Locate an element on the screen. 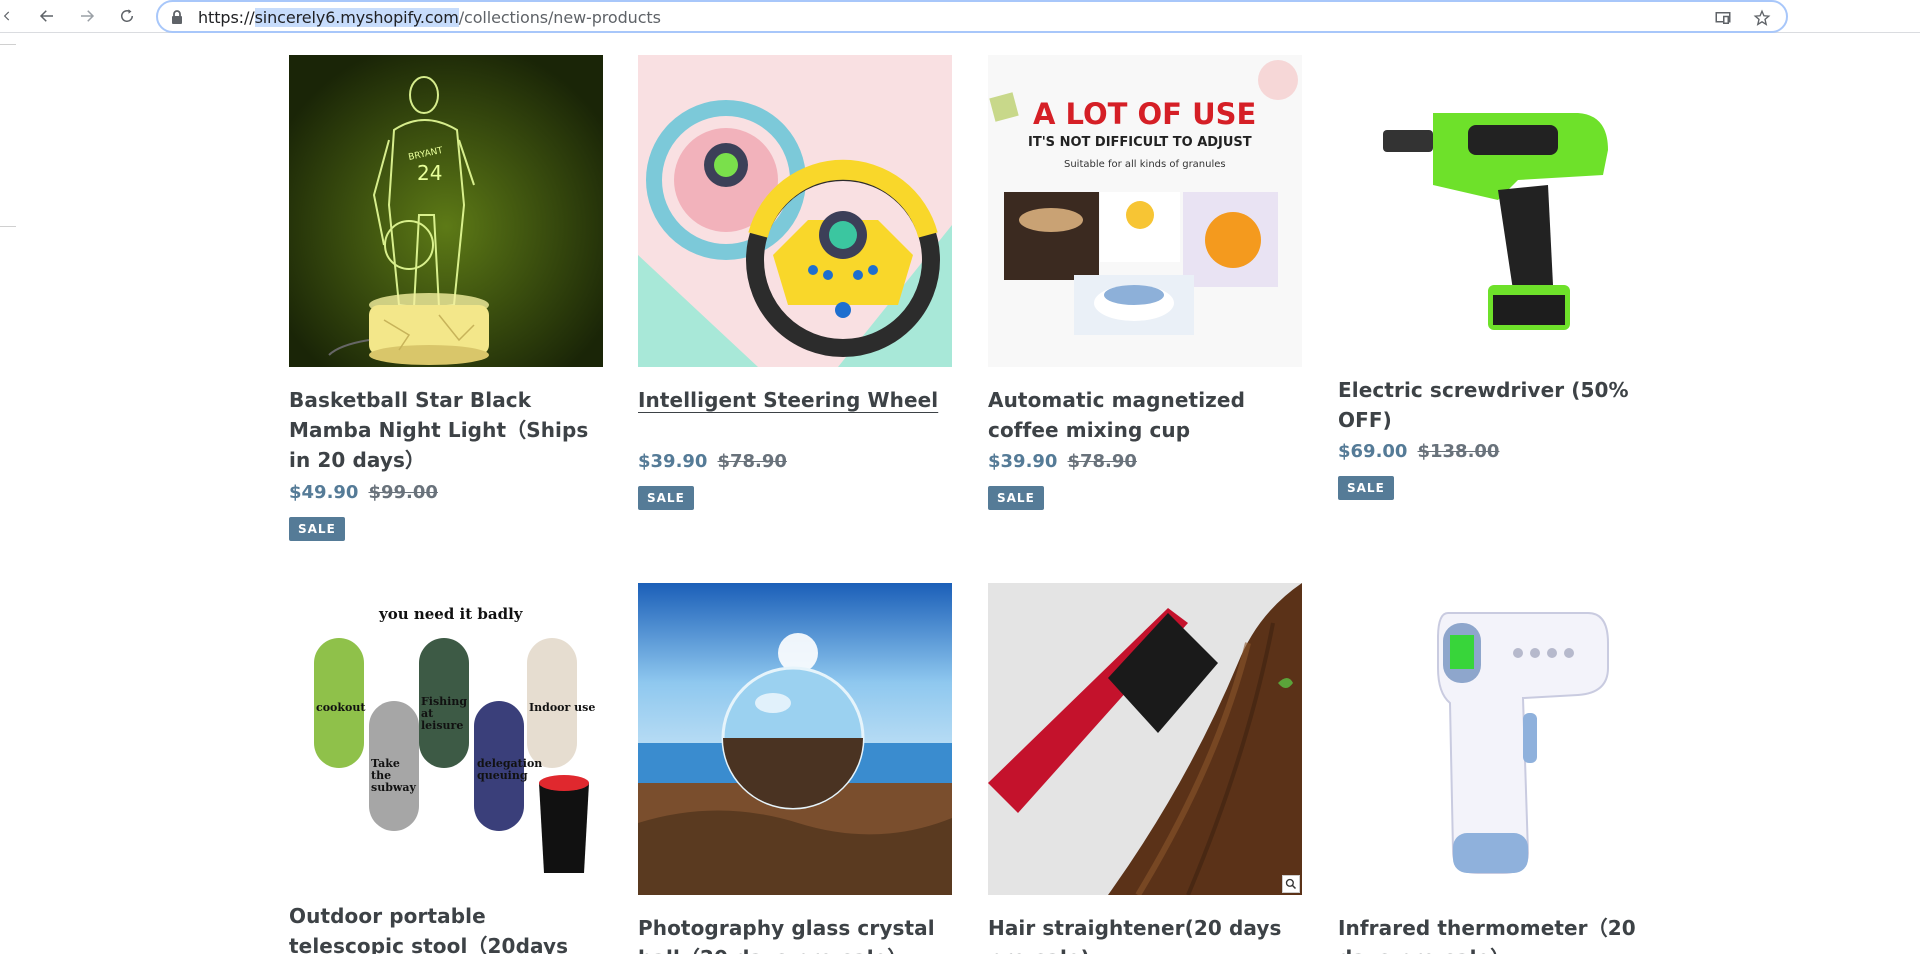 This screenshot has width=1920, height=954. back-button is located at coordinates (47, 16).